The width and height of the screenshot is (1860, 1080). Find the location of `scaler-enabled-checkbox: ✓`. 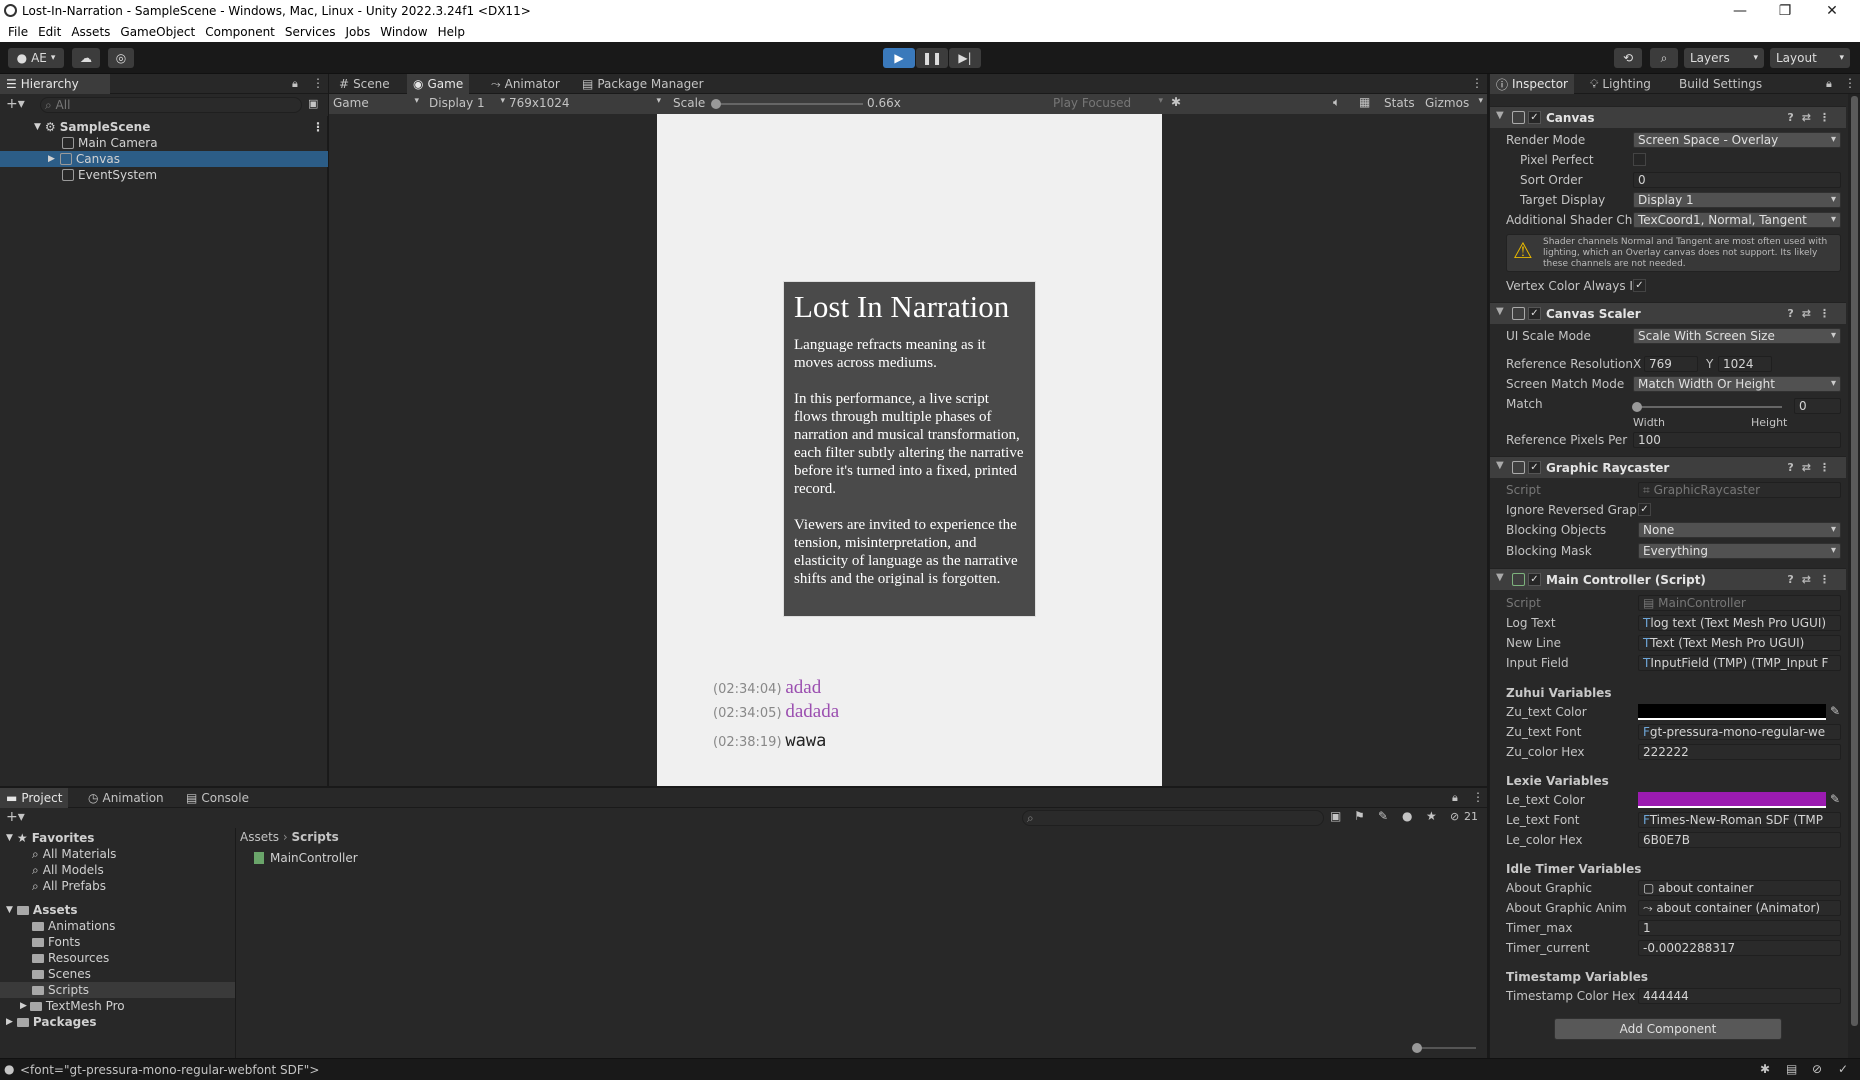

scaler-enabled-checkbox: ✓ is located at coordinates (1534, 313).